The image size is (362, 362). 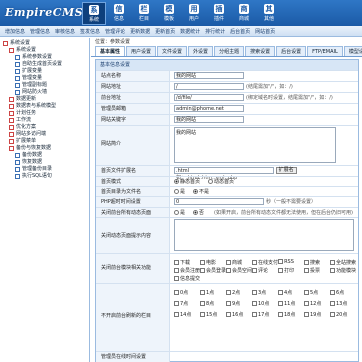 I want to click on sub-nav-link: 管理信息, so click(x=40, y=31).